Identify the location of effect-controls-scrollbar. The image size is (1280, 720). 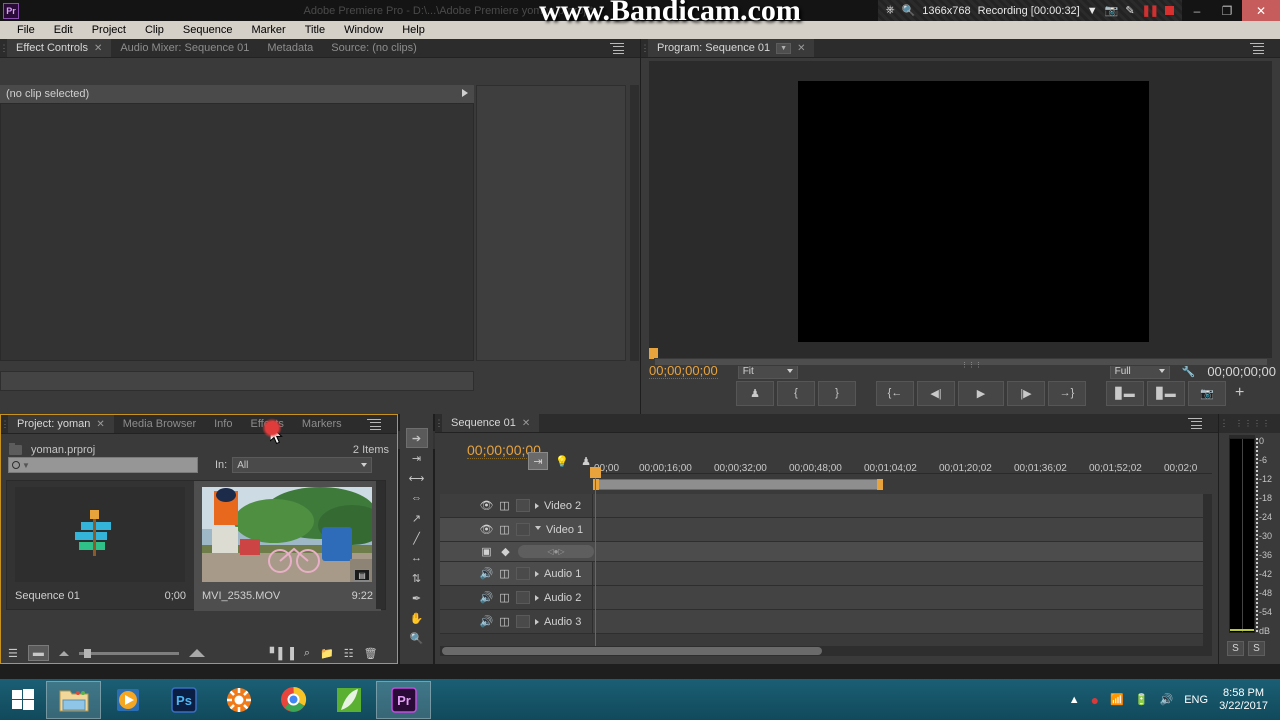
(634, 223).